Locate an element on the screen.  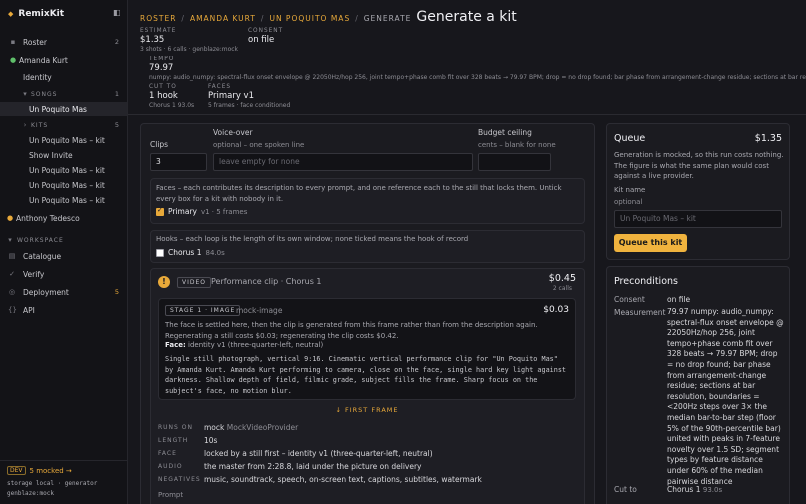
crumb-roster: ROSTER is located at coordinates (158, 18).